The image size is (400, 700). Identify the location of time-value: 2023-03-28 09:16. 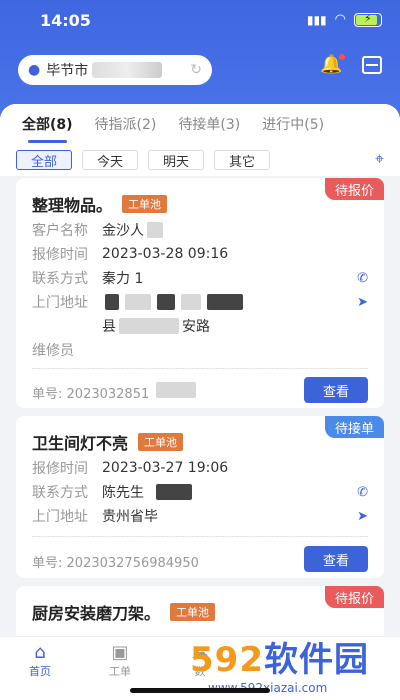
(165, 254).